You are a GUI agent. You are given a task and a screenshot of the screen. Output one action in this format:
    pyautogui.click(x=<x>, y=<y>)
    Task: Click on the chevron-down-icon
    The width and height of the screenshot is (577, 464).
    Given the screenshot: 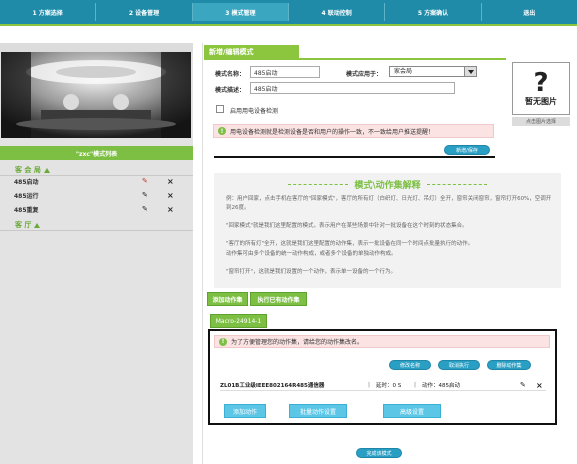 What is the action you would take?
    pyautogui.click(x=470, y=71)
    